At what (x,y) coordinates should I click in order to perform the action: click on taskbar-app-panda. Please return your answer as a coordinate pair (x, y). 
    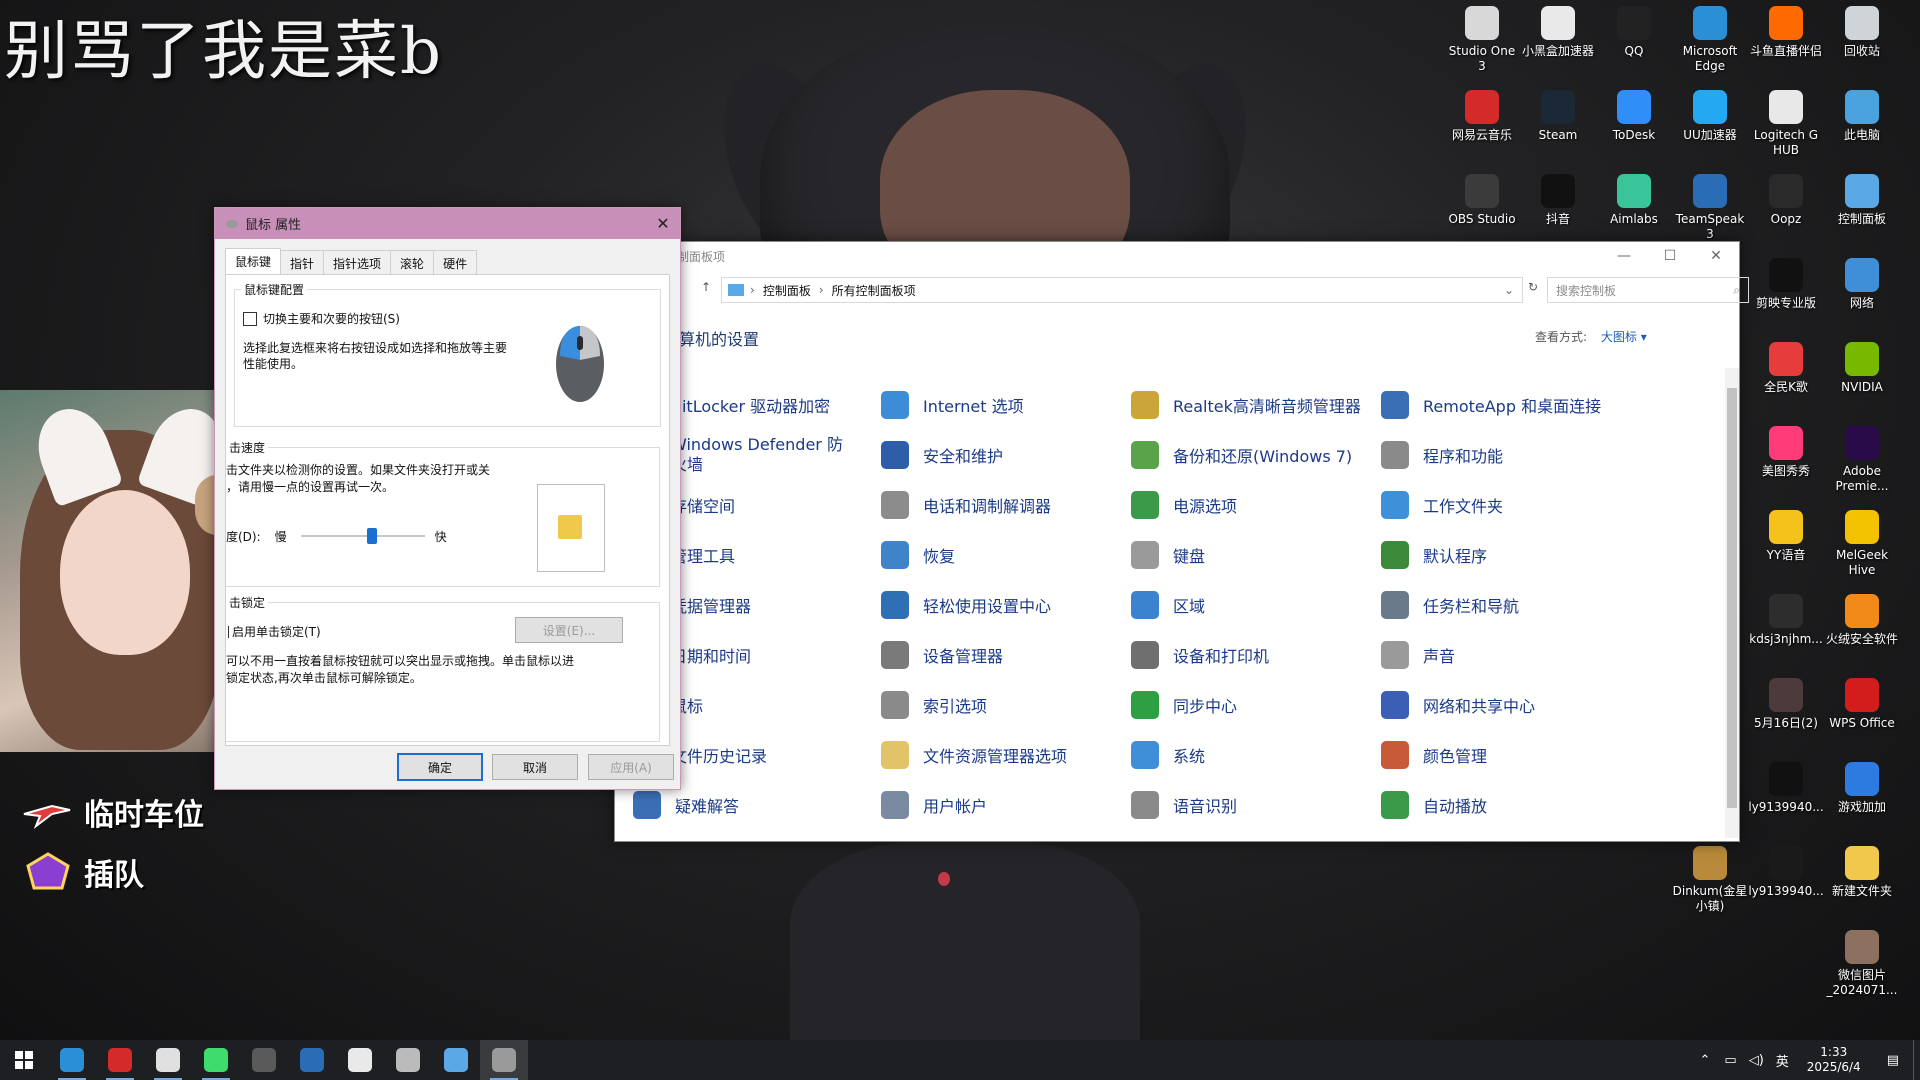
    Looking at the image, I should click on (408, 1060).